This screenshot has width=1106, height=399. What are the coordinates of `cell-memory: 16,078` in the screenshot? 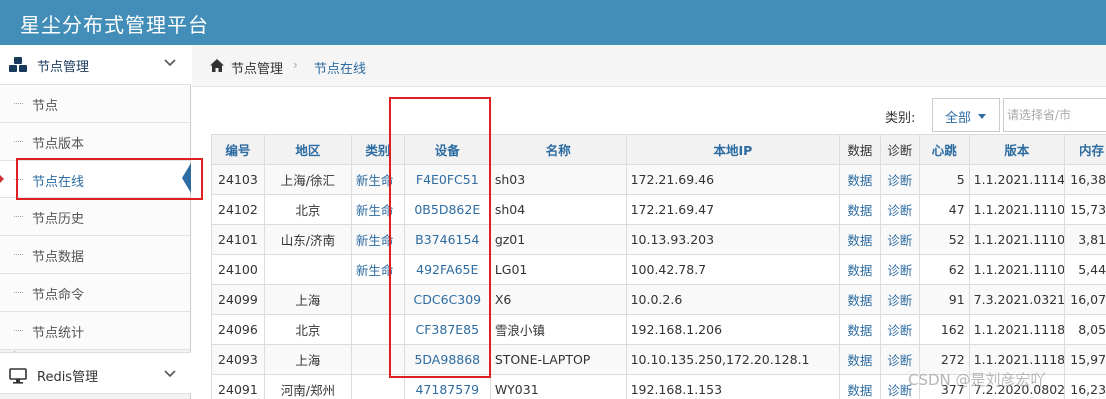 It's located at (1085, 299).